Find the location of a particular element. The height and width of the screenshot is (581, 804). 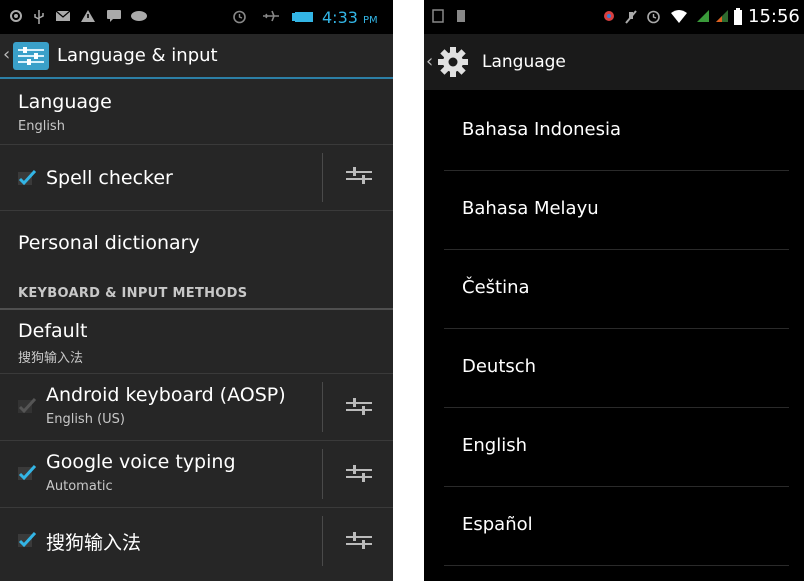

android-keyboard-settings-icon is located at coordinates (359, 408).